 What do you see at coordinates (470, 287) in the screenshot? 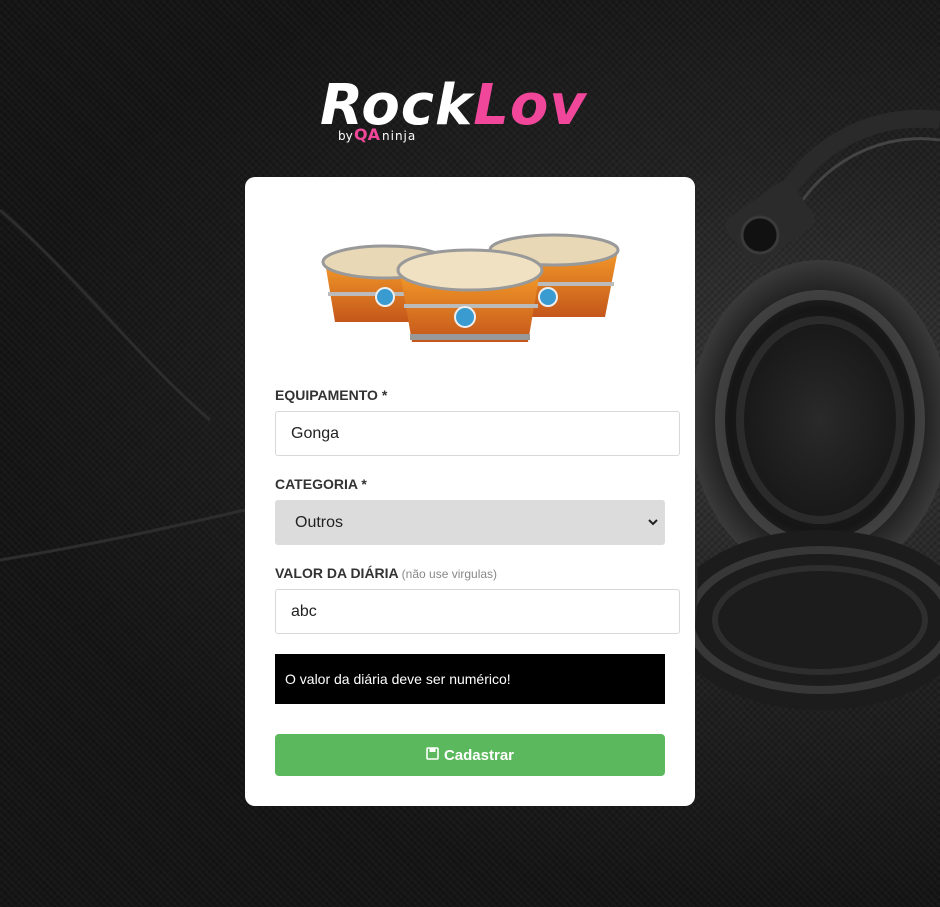
I see `equipment-thumbnail-image` at bounding box center [470, 287].